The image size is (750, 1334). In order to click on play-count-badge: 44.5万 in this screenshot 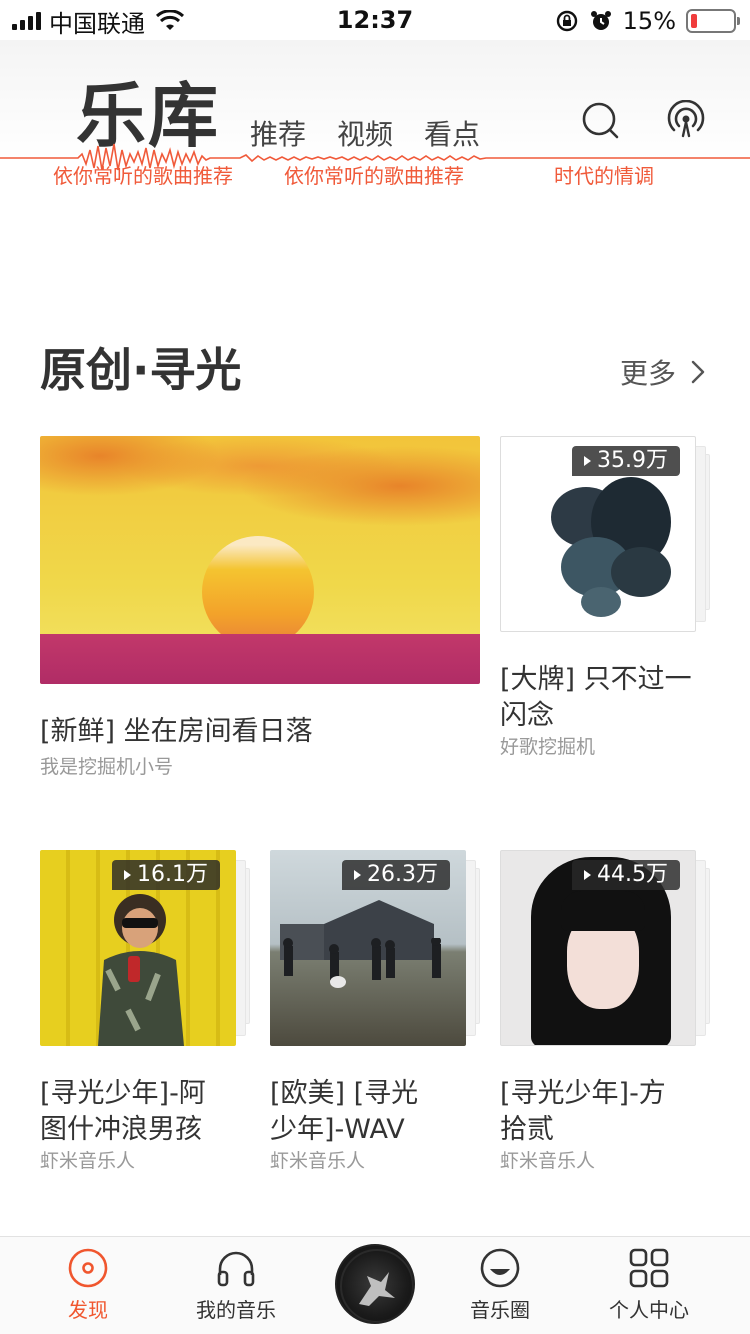, I will do `click(626, 875)`.